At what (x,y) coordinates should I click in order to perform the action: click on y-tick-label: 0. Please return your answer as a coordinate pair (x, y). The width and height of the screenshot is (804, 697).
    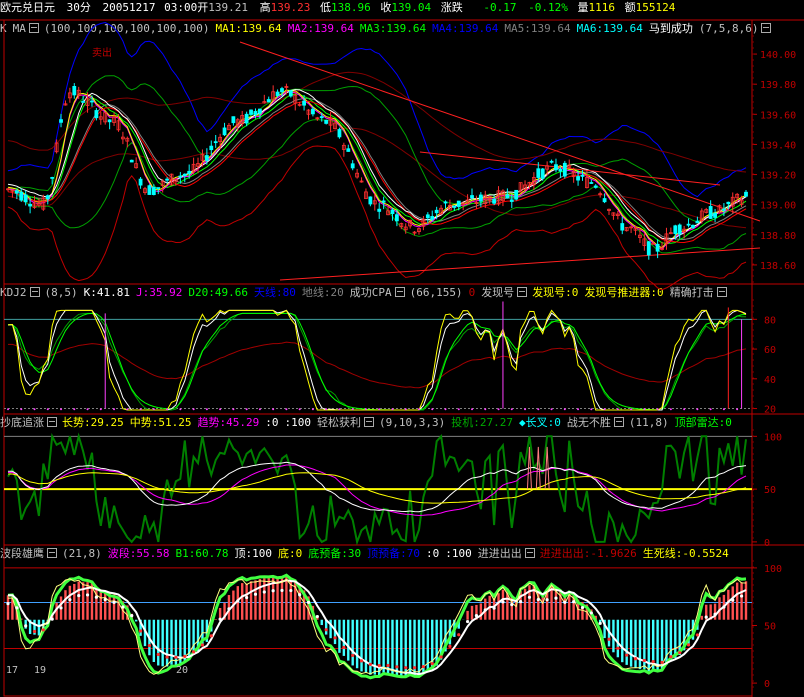
    Looking at the image, I should click on (767, 684).